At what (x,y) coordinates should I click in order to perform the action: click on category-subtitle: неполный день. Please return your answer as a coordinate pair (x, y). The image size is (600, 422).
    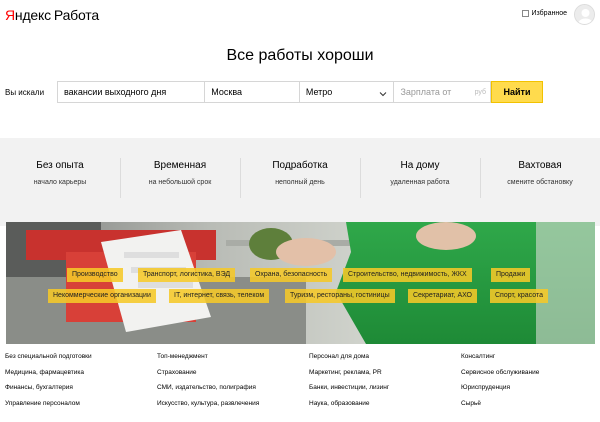
    Looking at the image, I should click on (300, 182).